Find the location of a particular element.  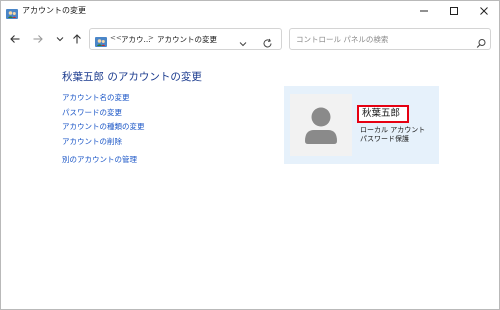

manage-another-account-link: 別のアカウントの管理 is located at coordinates (99, 159).